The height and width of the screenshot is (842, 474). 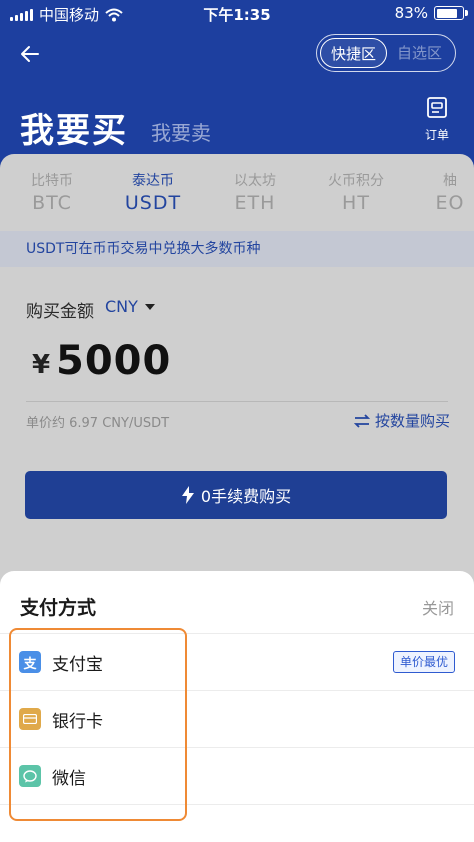 I want to click on usdt-info-banner: USDT可在币币交易中兑换大多数币种, so click(x=237, y=249).